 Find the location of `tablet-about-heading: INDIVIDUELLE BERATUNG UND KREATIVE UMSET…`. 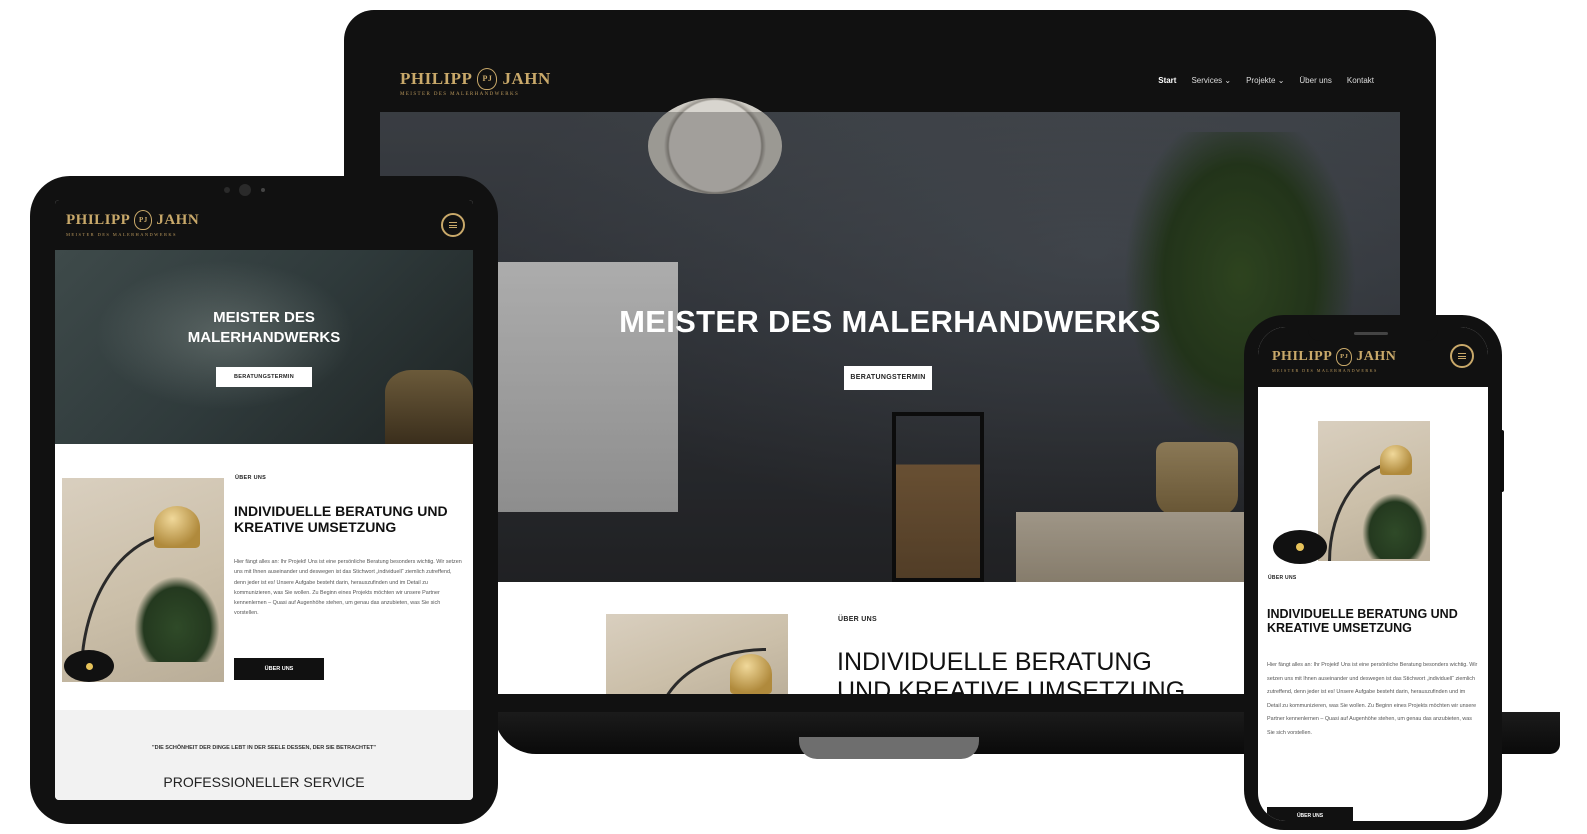

tablet-about-heading: INDIVIDUELLE BERATUNG UND KREATIVE UMSET… is located at coordinates (341, 519).